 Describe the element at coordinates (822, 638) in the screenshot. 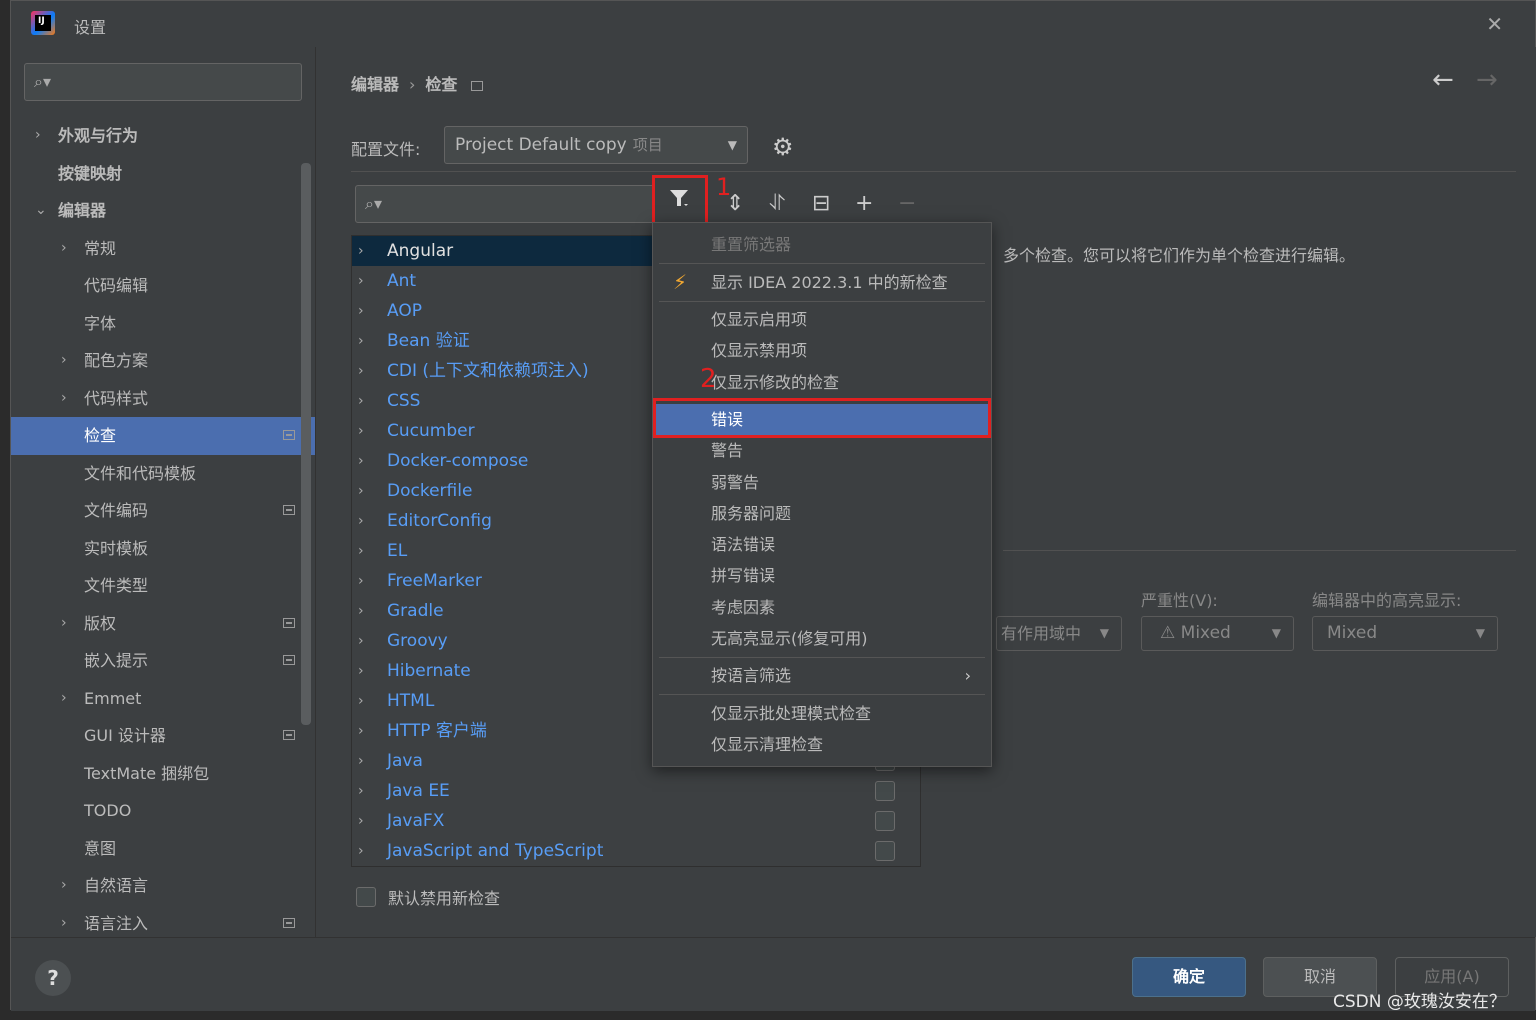

I see `menu-item-no-highlight: 无高亮显示(修复可用)` at that location.